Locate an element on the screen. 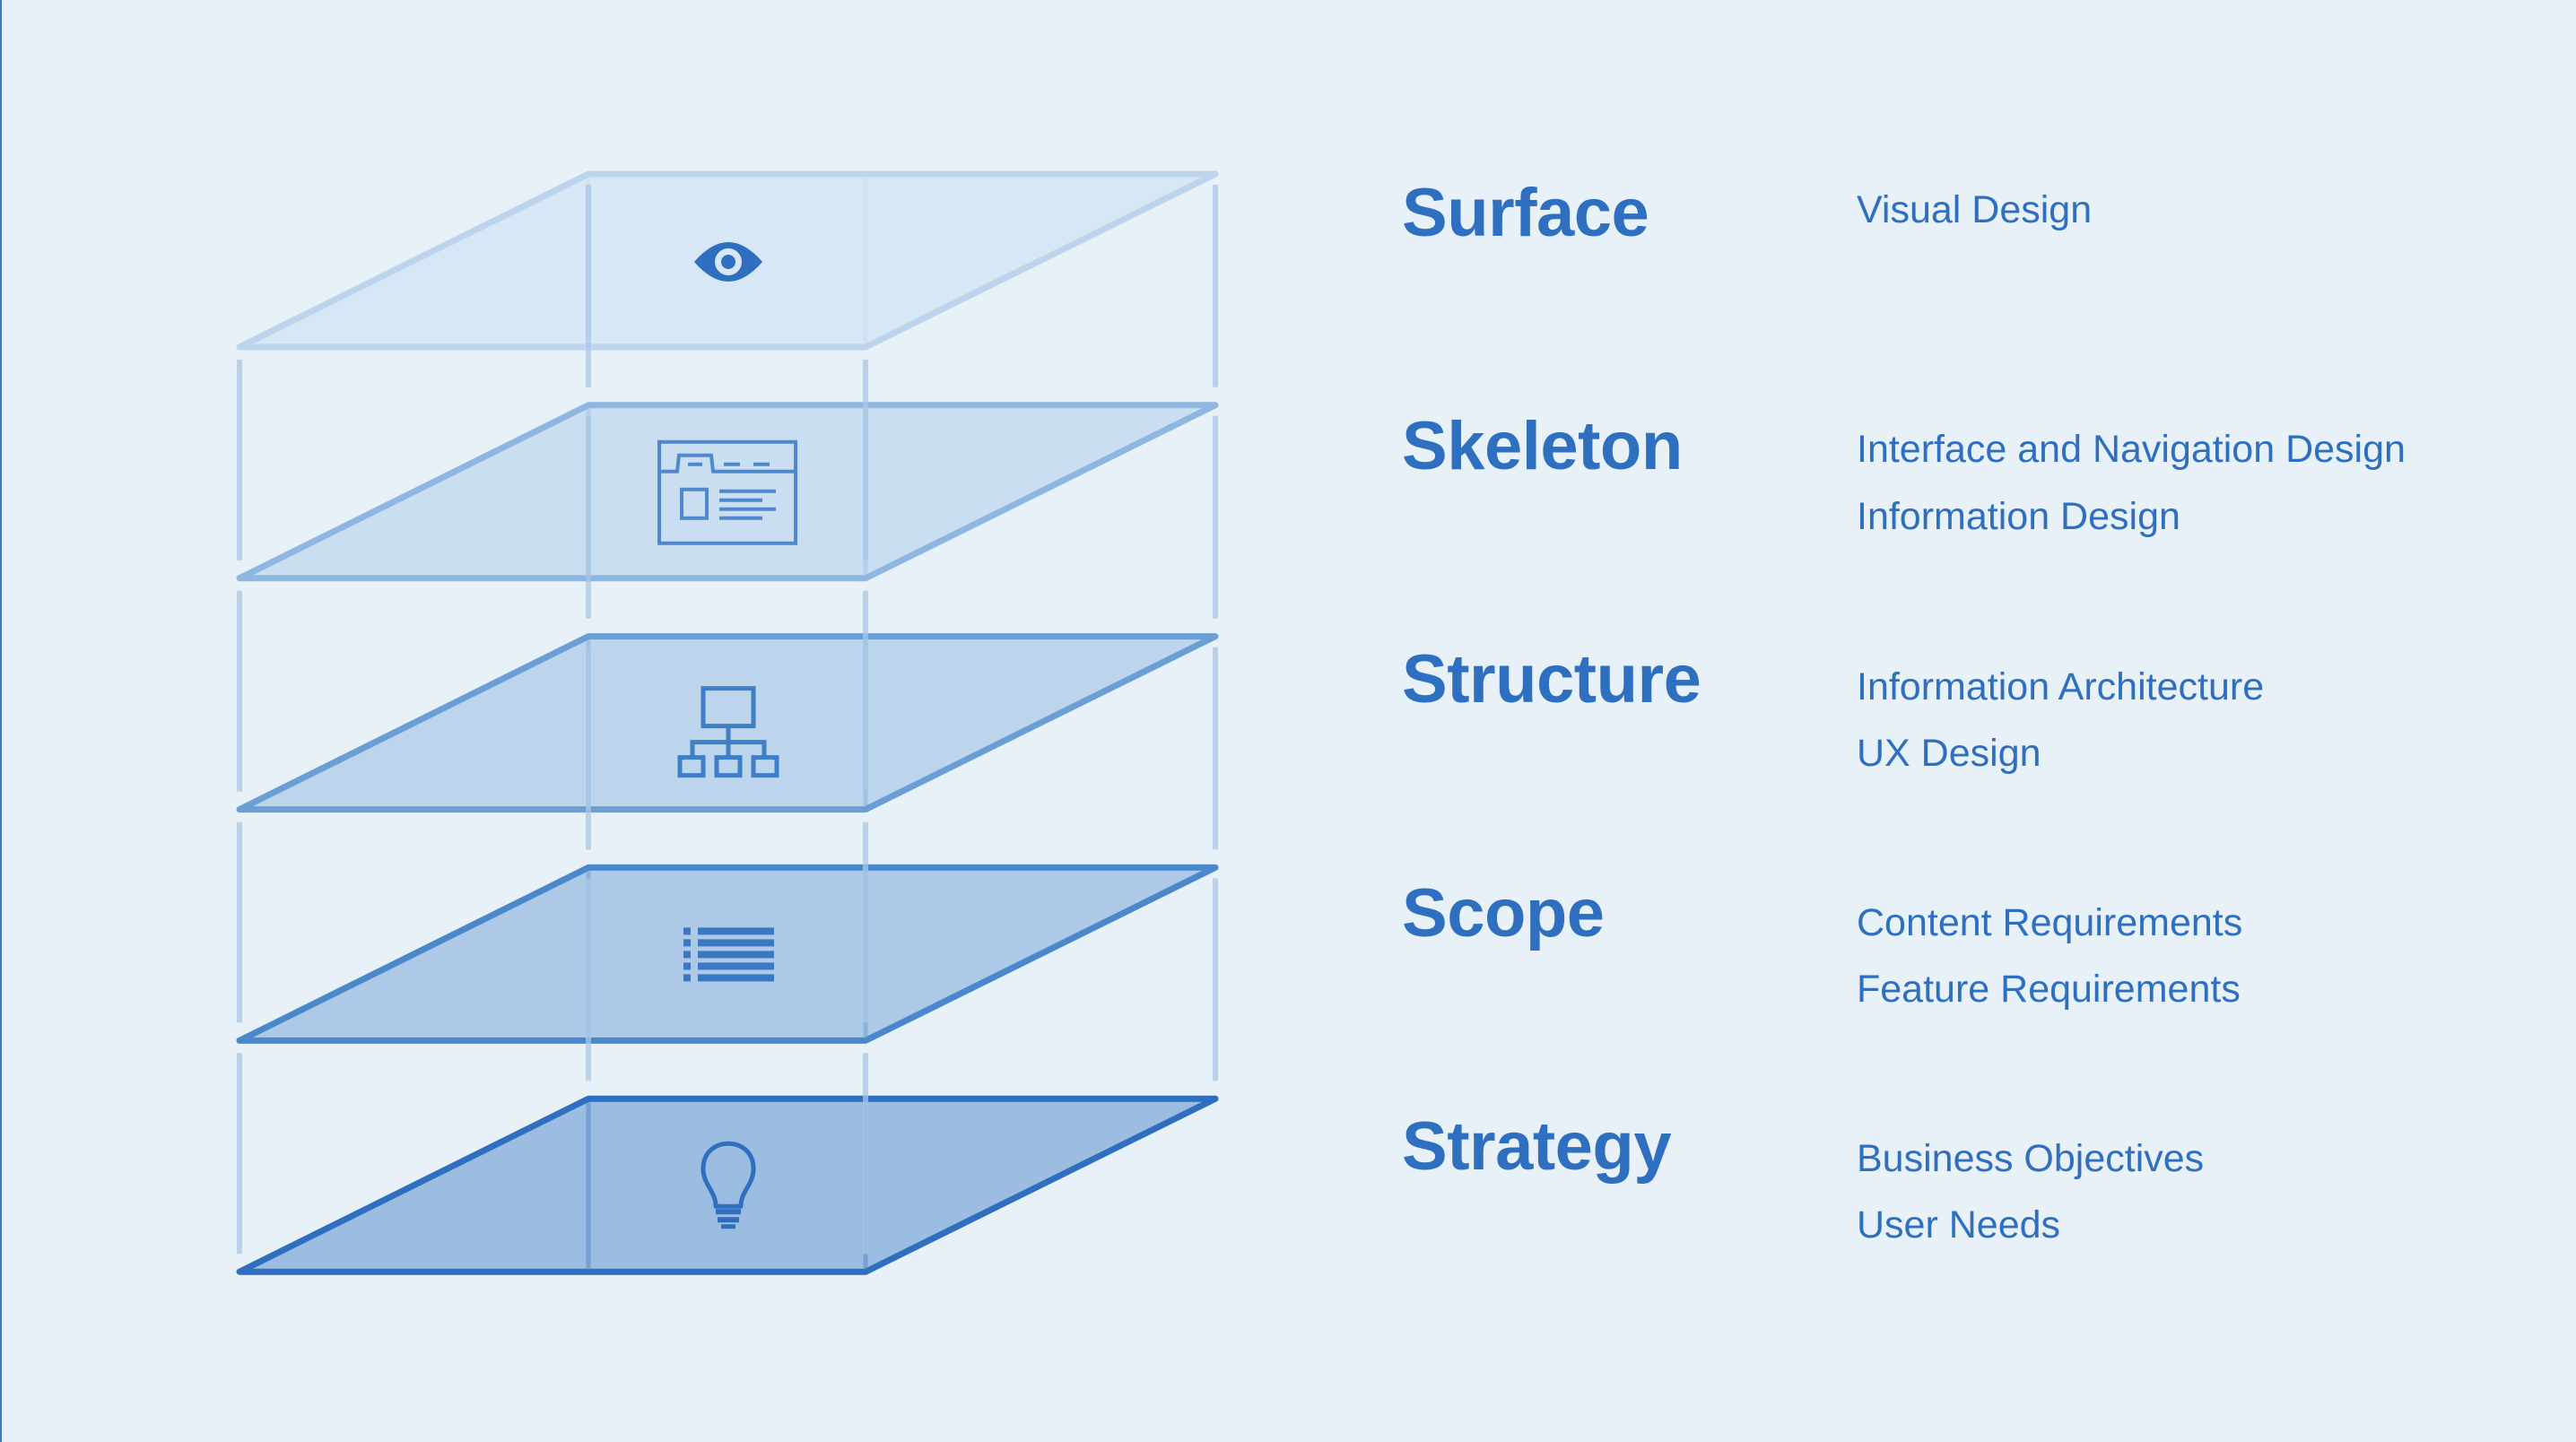 This screenshot has height=1442, width=2576. eye-pupil is located at coordinates (728, 262).